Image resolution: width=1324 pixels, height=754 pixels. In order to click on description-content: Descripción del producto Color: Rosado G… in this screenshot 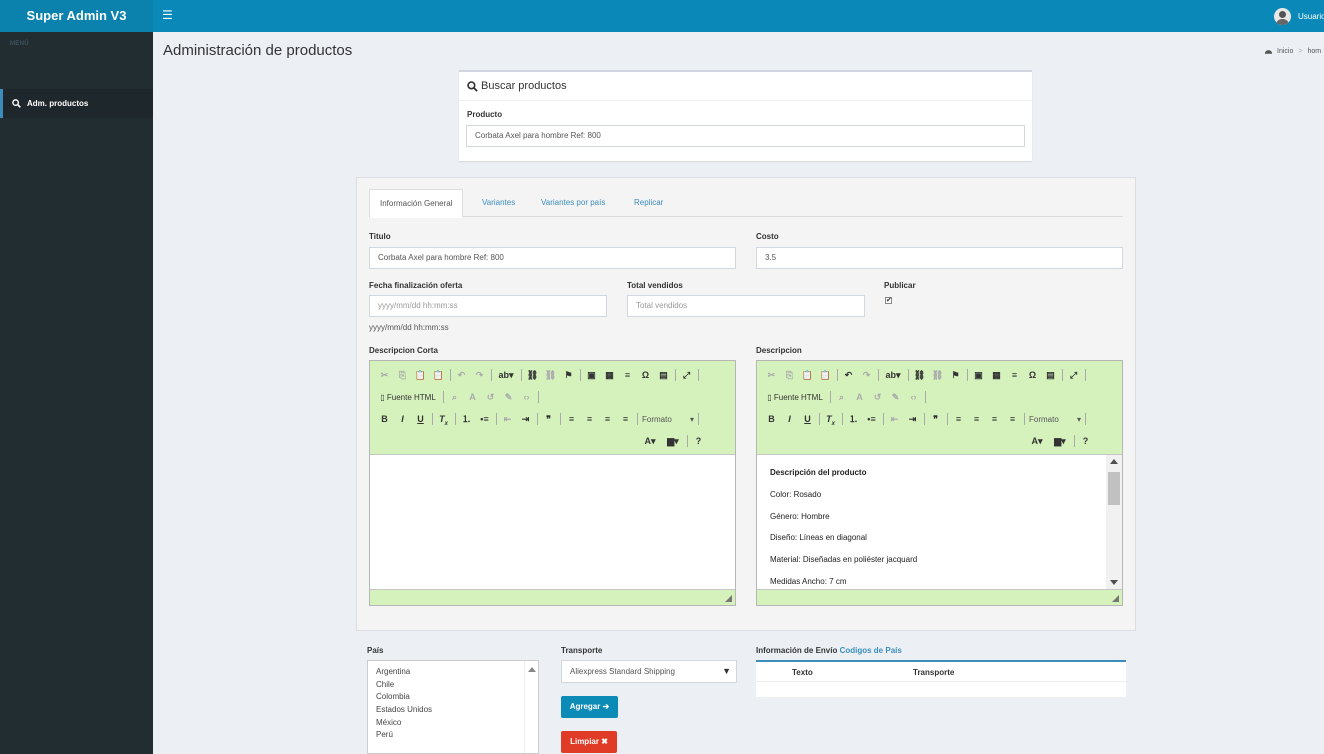, I will do `click(939, 522)`.